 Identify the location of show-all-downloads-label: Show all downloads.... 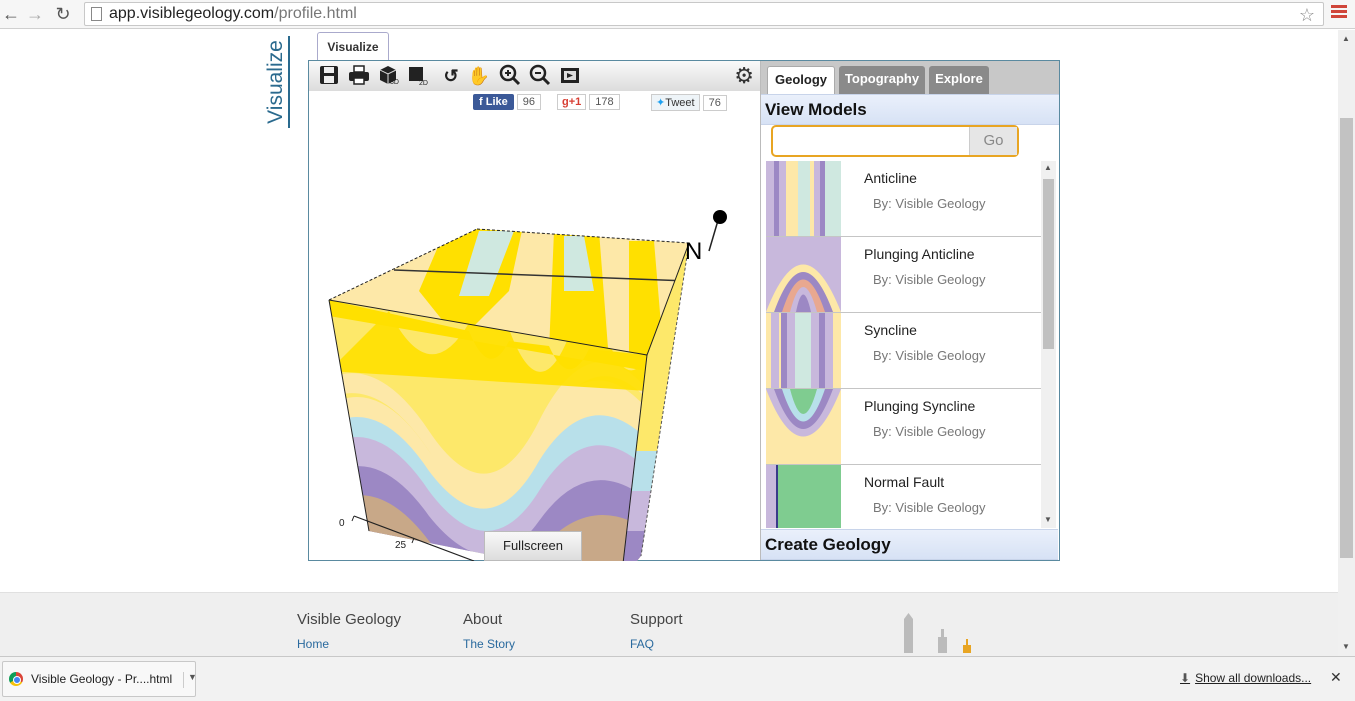
(1253, 678).